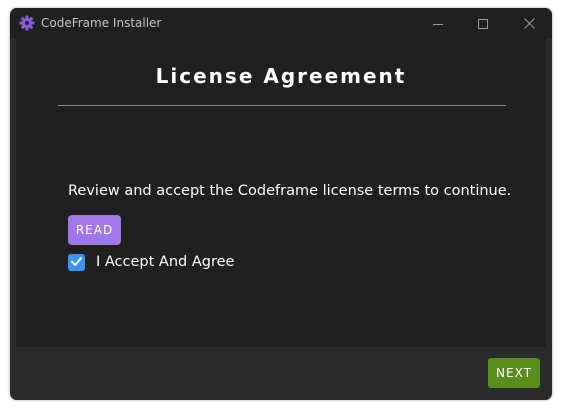 The height and width of the screenshot is (410, 565). I want to click on gear-icon, so click(27, 23).